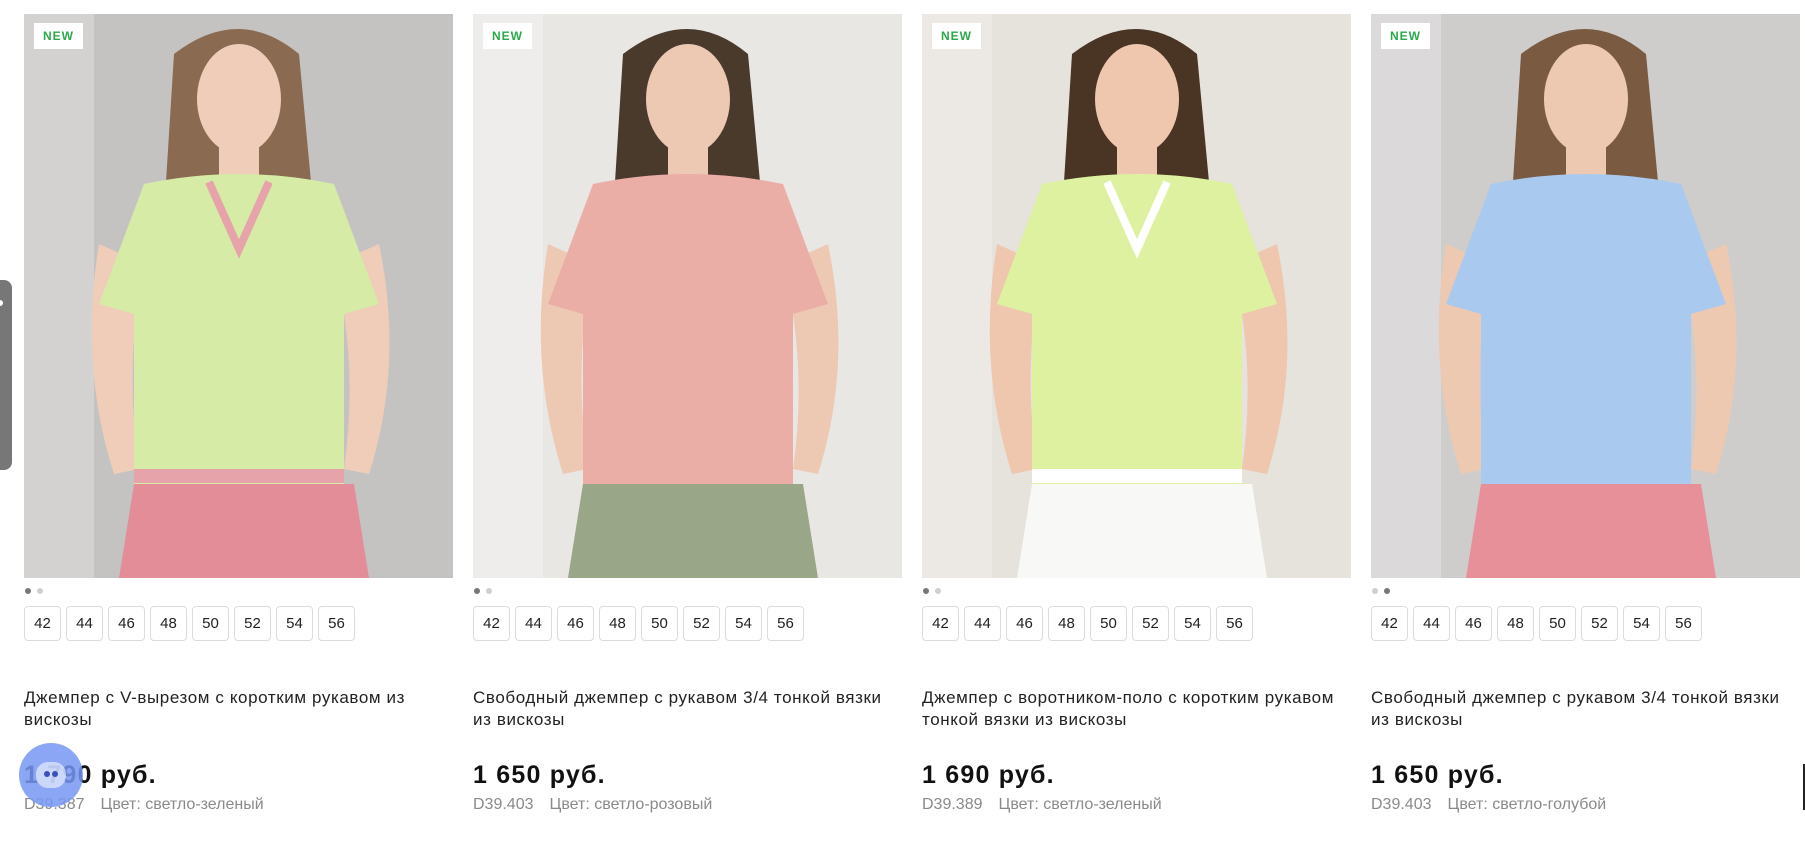 The image size is (1805, 842). Describe the element at coordinates (6, 375) in the screenshot. I see `side-panel-handle` at that location.